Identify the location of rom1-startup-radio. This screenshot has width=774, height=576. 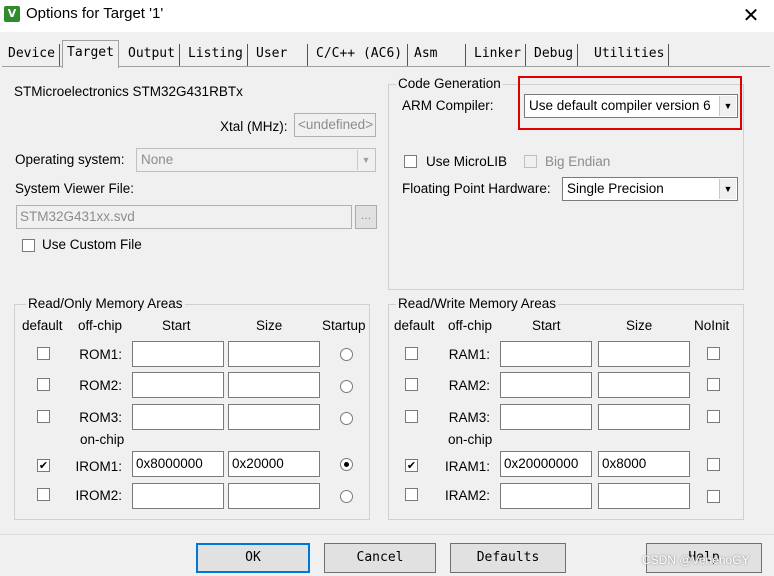
(346, 354).